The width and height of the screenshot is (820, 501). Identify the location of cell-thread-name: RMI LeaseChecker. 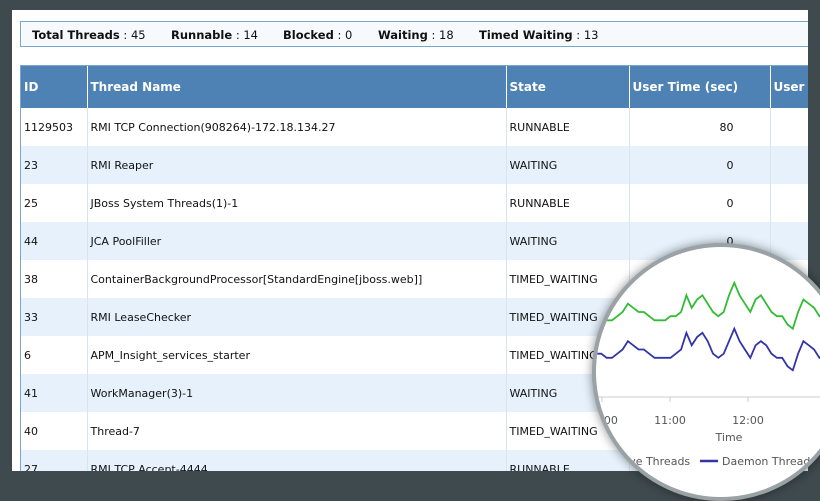
(297, 317).